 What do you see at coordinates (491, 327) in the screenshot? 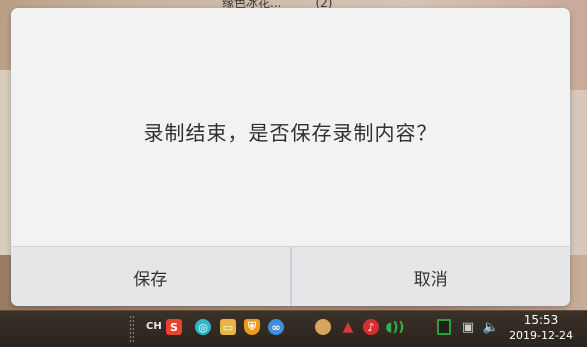
I see `volume-icon: 🔈` at bounding box center [491, 327].